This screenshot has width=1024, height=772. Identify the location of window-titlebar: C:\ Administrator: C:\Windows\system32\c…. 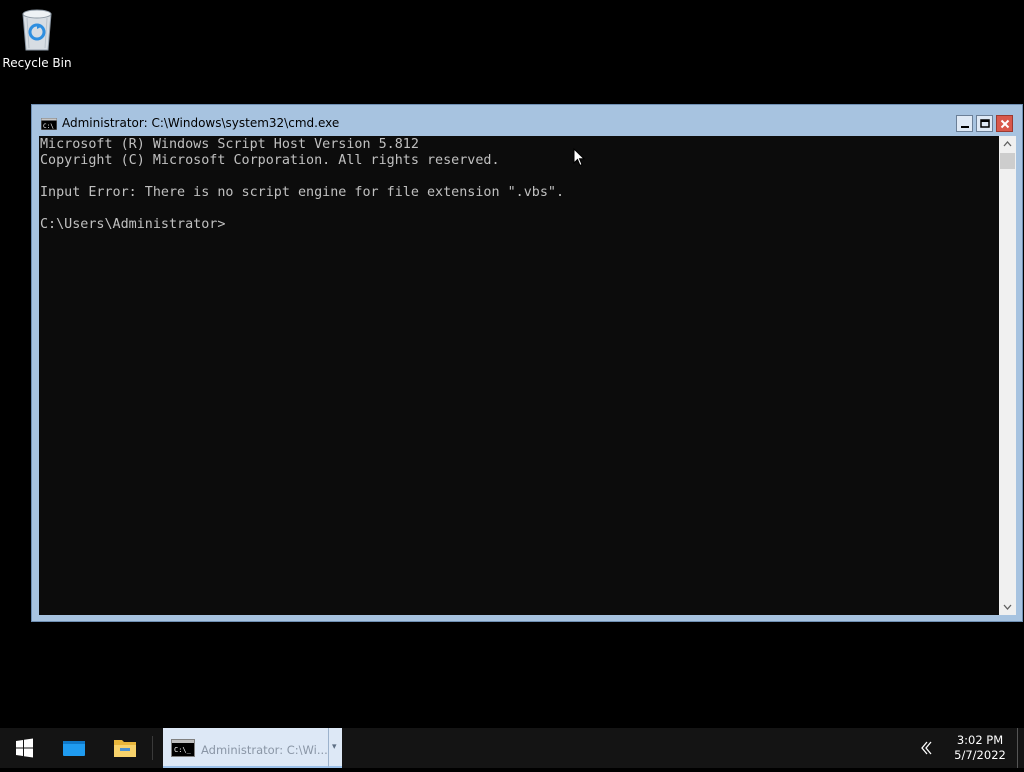
(527, 120).